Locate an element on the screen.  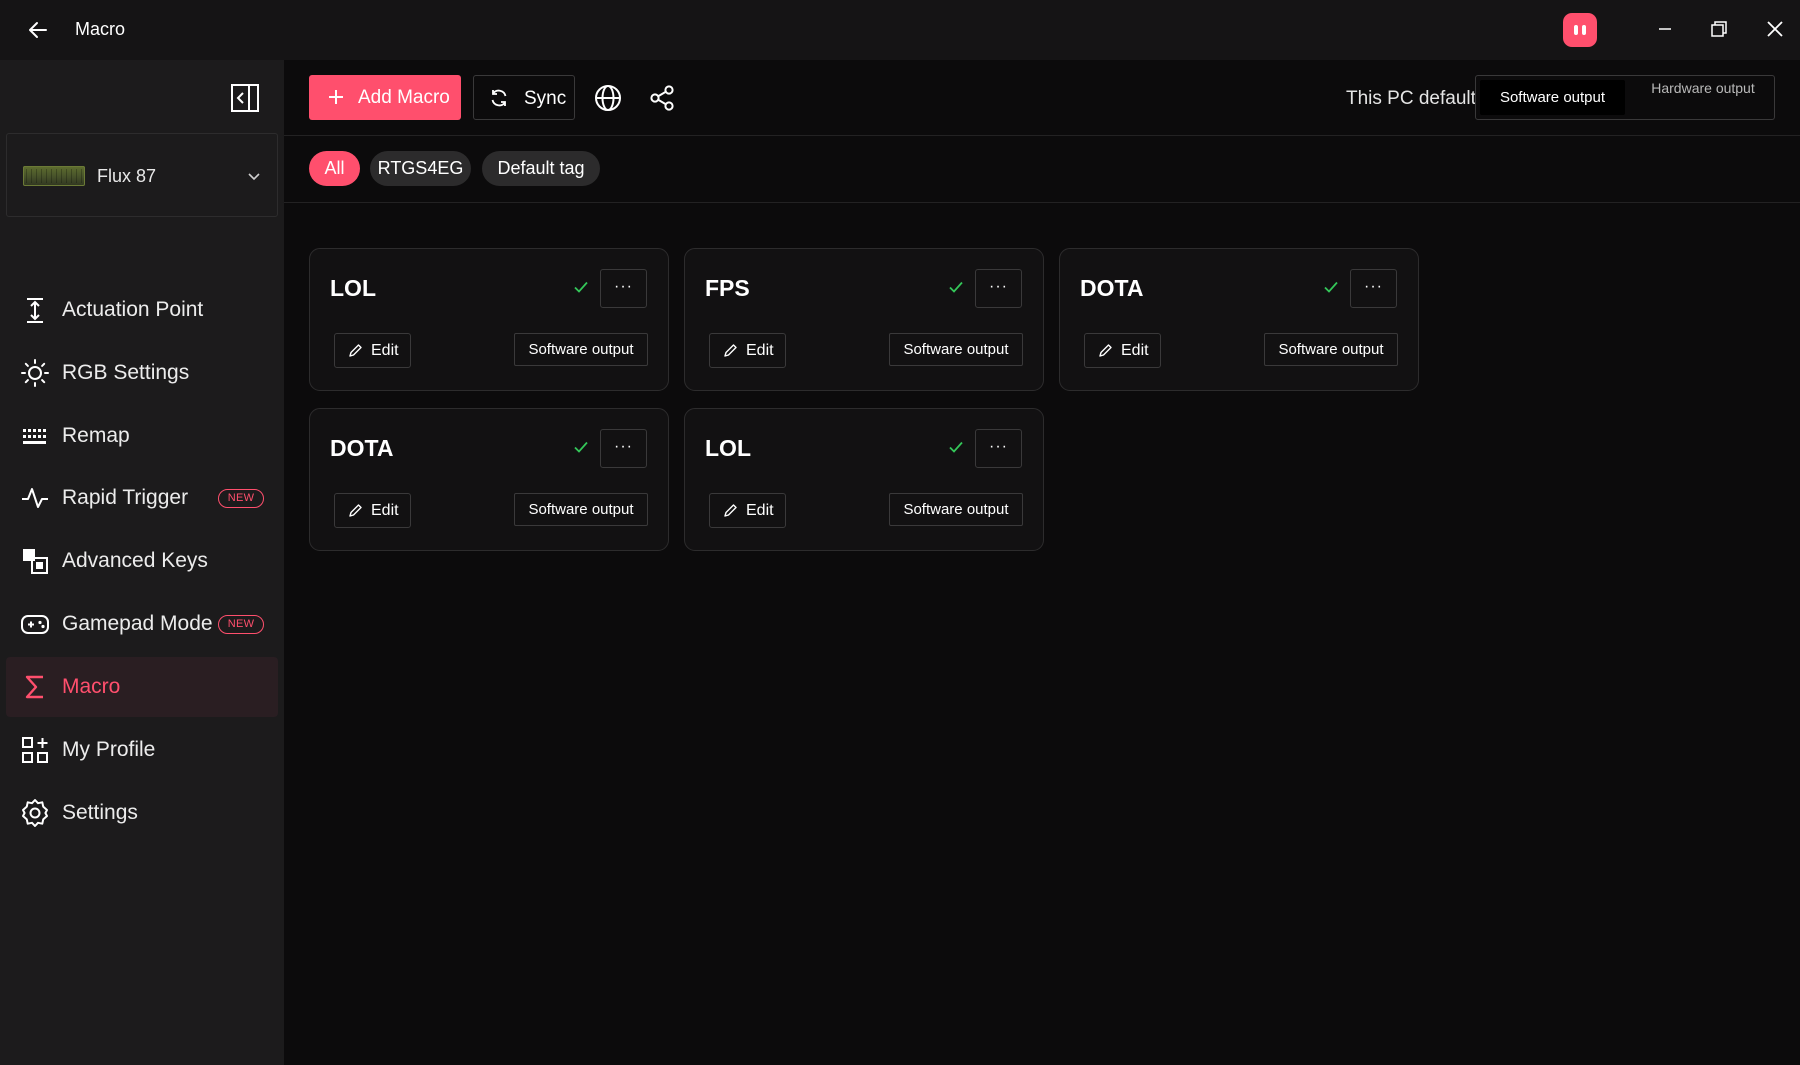
sidebar-item-rgb-settings: RGB Settings is located at coordinates (142, 373).